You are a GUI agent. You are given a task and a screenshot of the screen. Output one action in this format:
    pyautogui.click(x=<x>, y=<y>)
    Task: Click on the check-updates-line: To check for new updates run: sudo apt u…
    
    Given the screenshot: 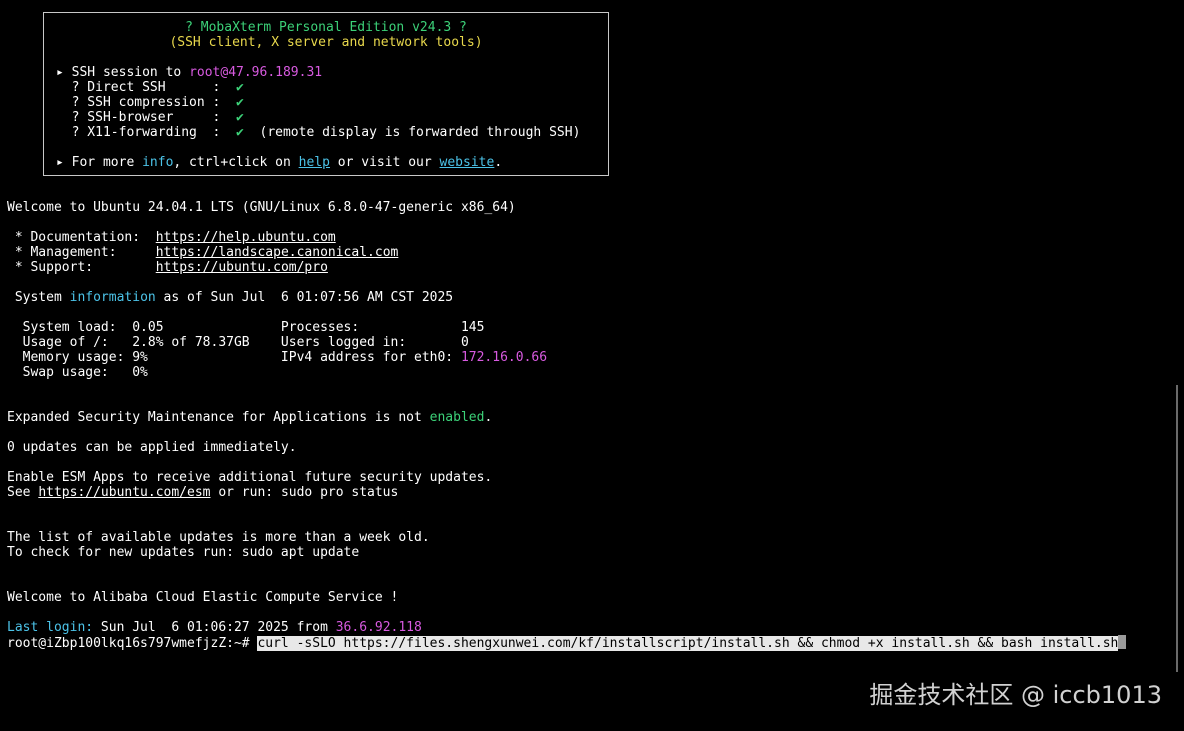 What is the action you would take?
    pyautogui.click(x=183, y=552)
    